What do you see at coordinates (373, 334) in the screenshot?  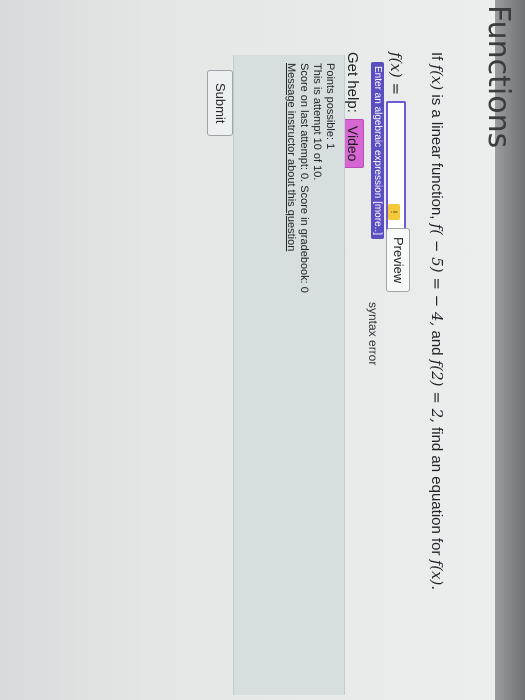 I see `syntax-error-text: syntax error` at bounding box center [373, 334].